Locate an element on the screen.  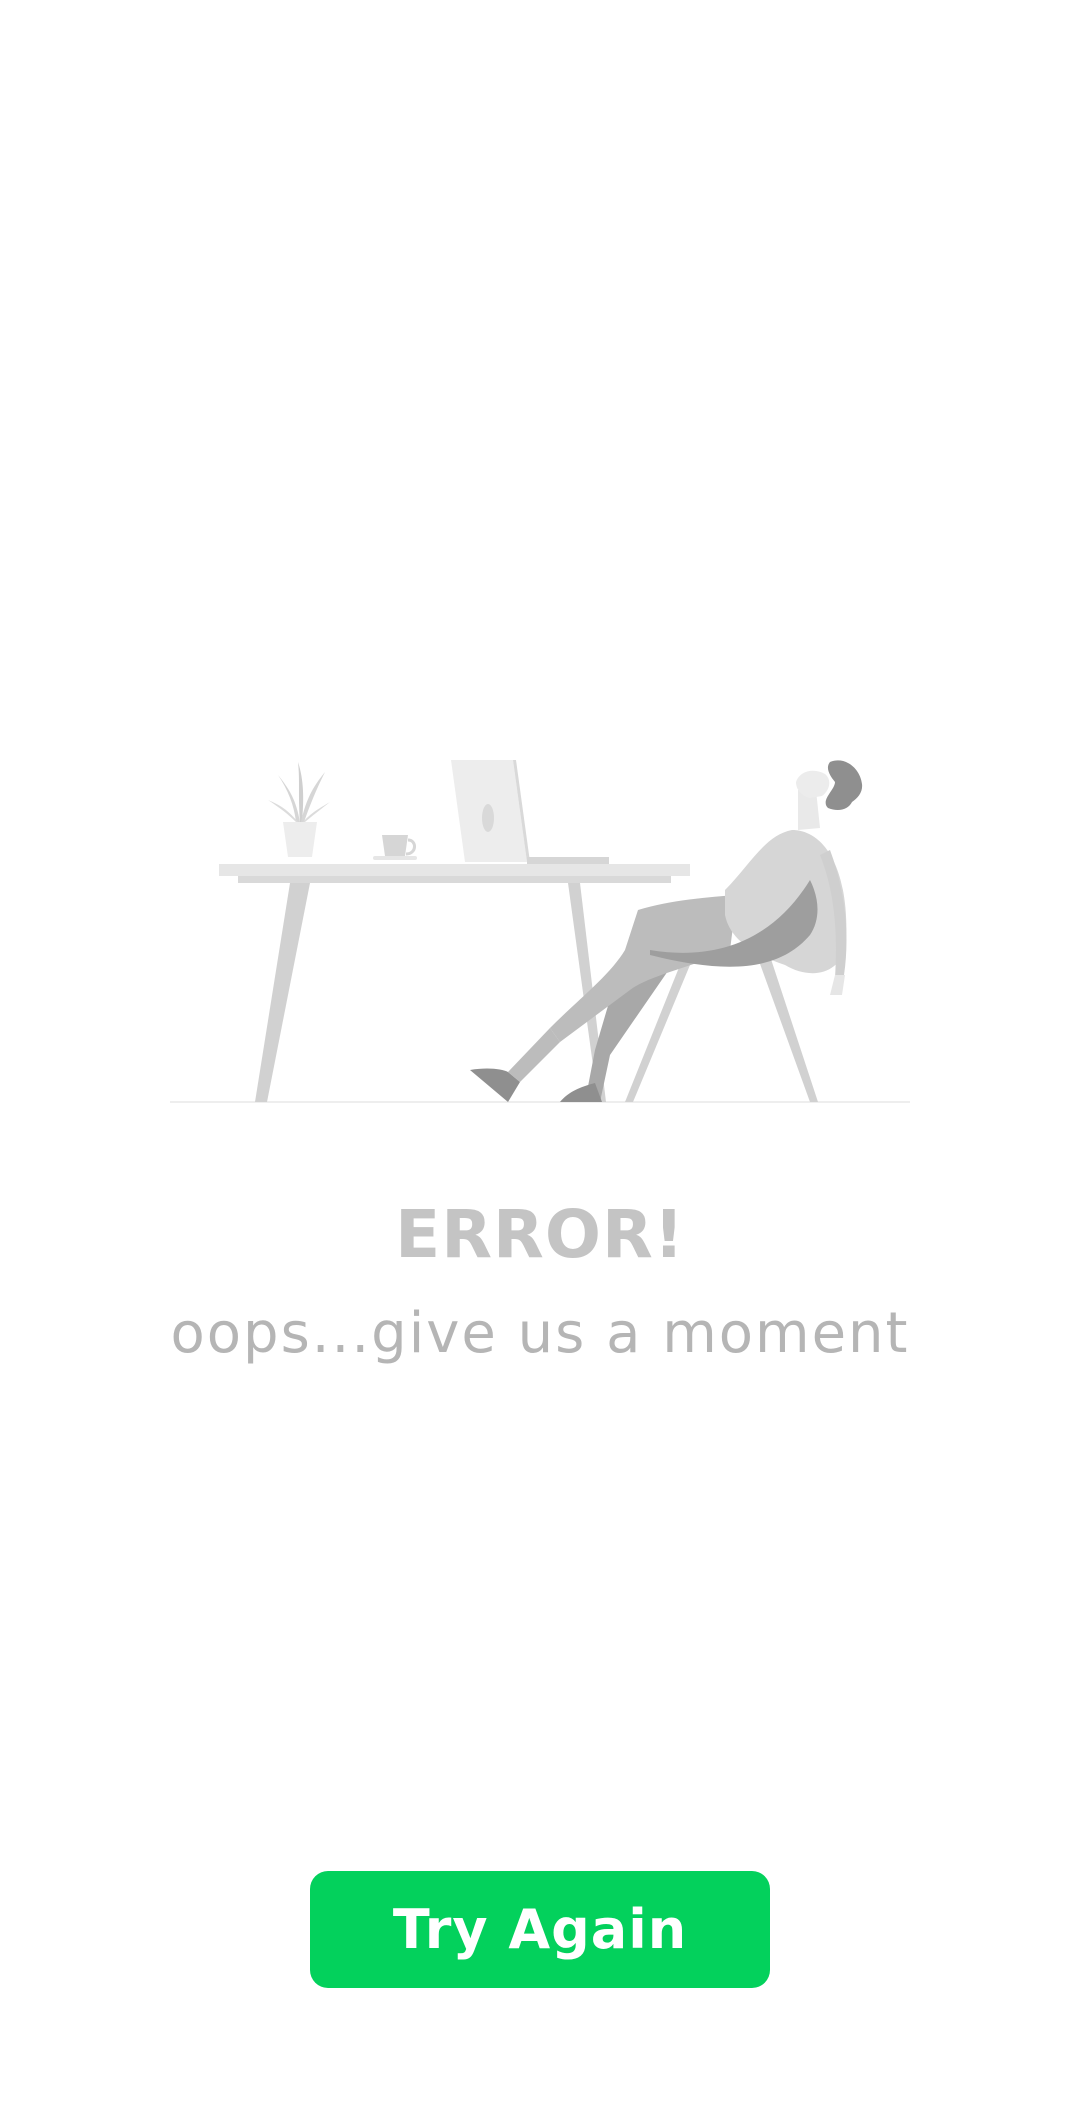
tired-person-at-desk-illustration is located at coordinates (540, 931).